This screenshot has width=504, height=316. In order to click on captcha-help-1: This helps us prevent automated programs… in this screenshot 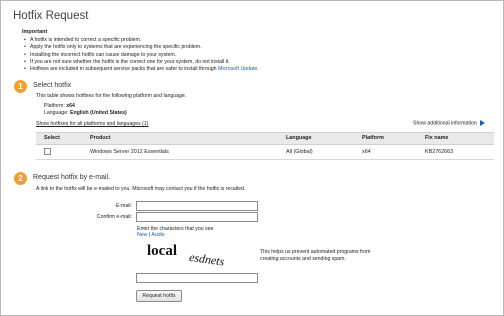, I will do `click(315, 252)`.